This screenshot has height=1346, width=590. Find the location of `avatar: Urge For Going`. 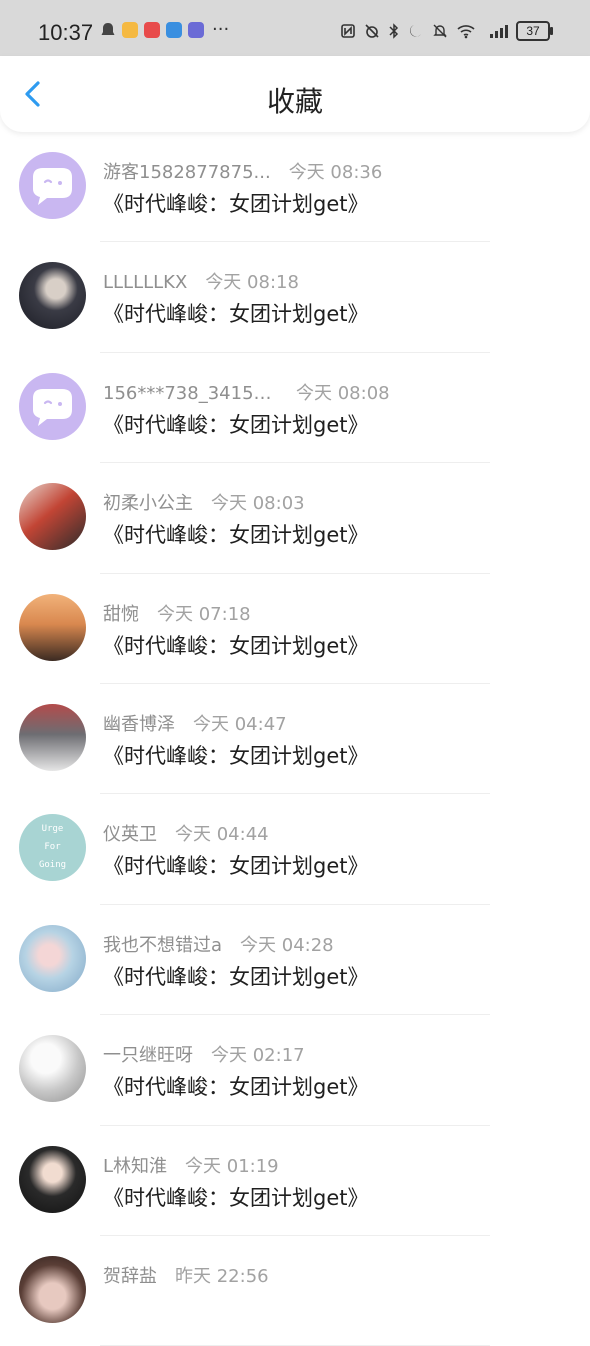

avatar: Urge For Going is located at coordinates (52, 848).